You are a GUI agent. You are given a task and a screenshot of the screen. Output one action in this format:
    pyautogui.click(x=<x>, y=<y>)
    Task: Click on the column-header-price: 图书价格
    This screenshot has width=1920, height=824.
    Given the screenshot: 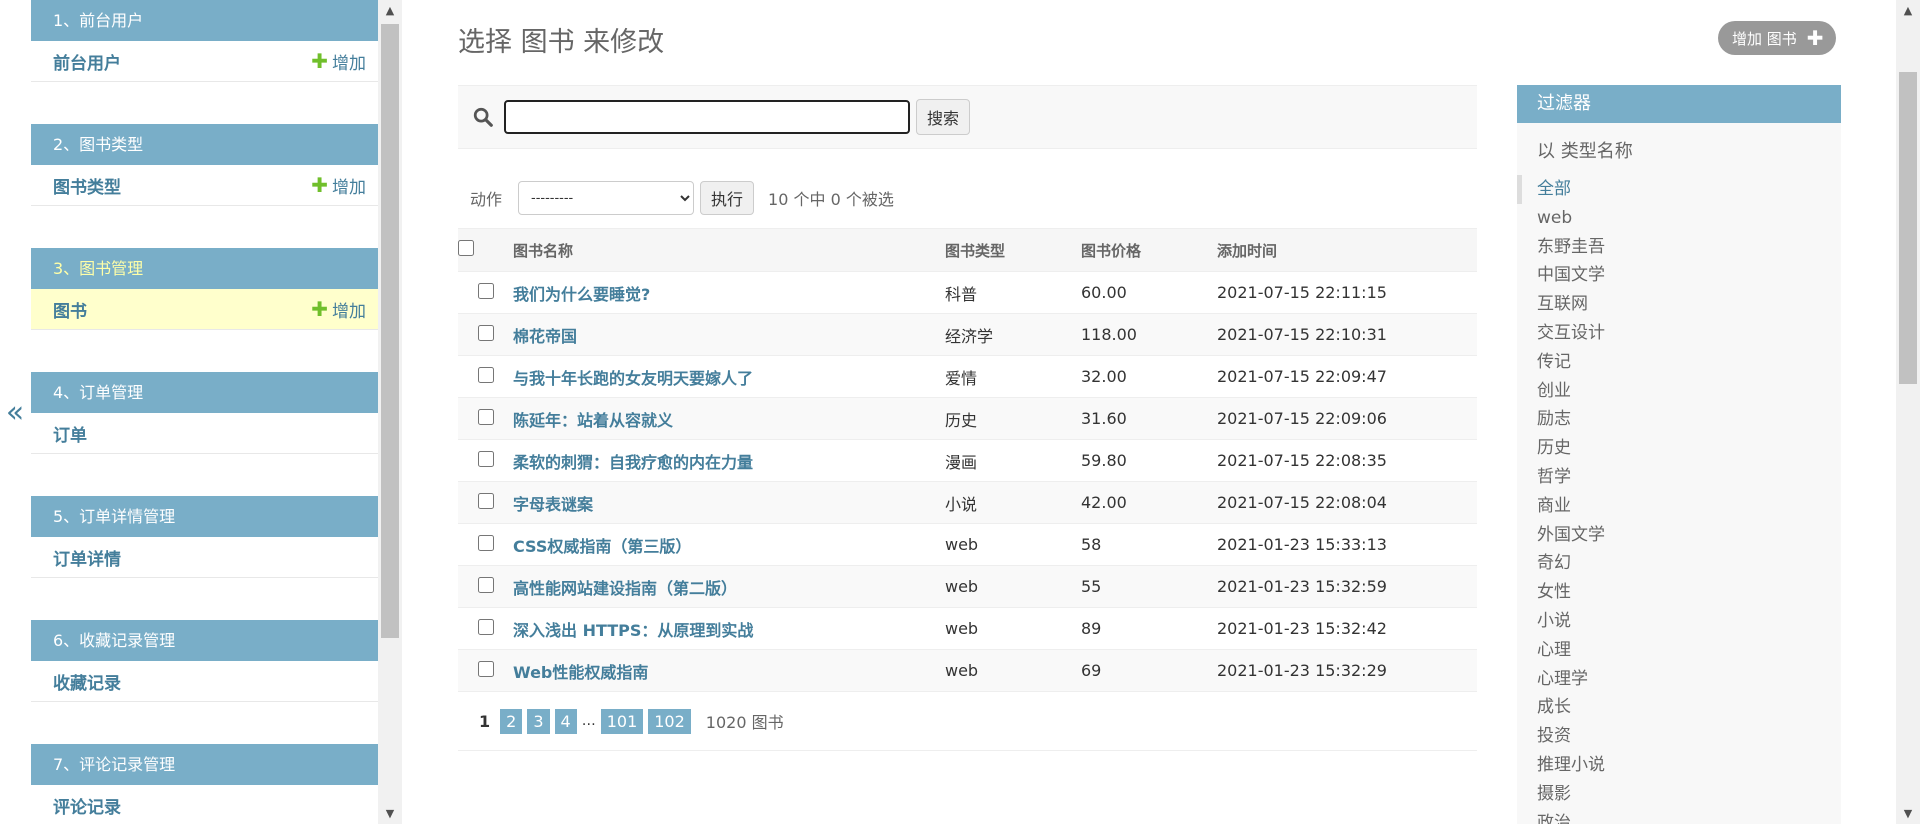 What is the action you would take?
    pyautogui.click(x=1149, y=250)
    